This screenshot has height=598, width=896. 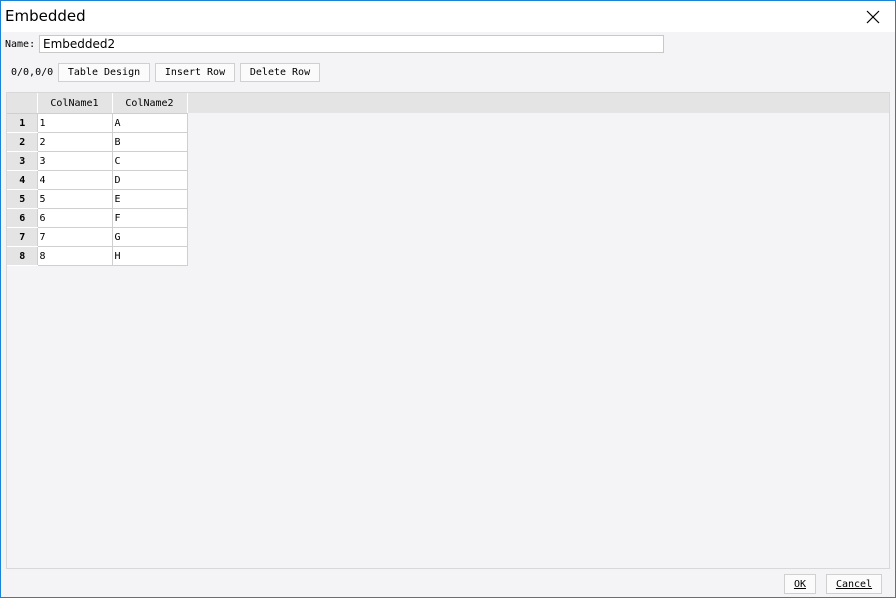 I want to click on grid-cell: 7, so click(x=74, y=237).